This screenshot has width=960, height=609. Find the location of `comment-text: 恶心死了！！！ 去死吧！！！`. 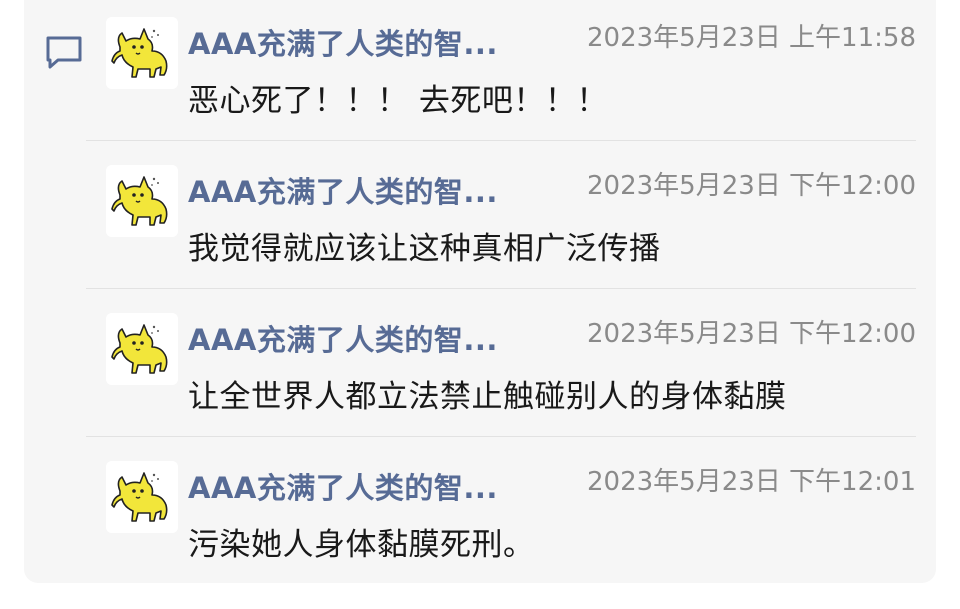

comment-text: 恶心死了！！！ 去死吧！！！ is located at coordinates (398, 101).